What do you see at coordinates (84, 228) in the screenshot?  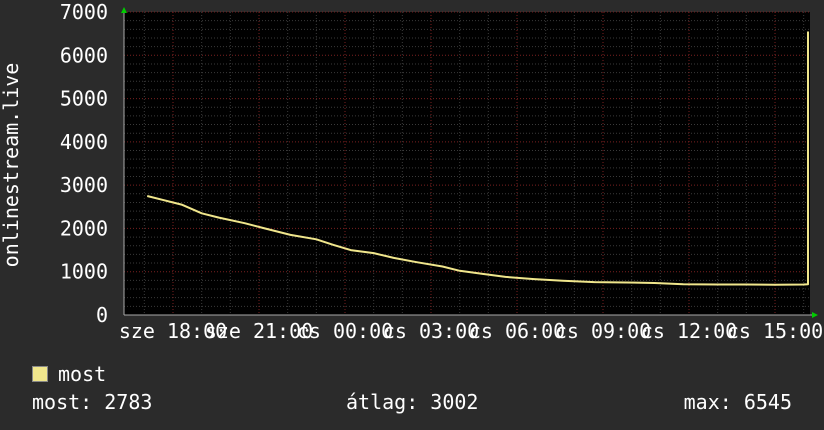 I see `y-tick-label: 2000` at bounding box center [84, 228].